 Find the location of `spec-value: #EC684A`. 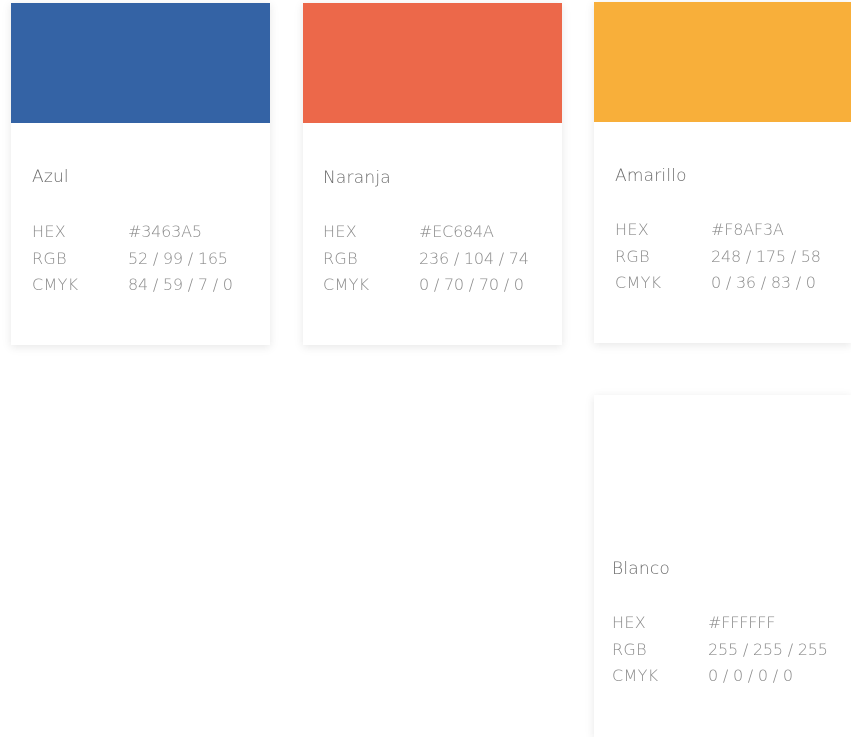

spec-value: #EC684A is located at coordinates (456, 231).